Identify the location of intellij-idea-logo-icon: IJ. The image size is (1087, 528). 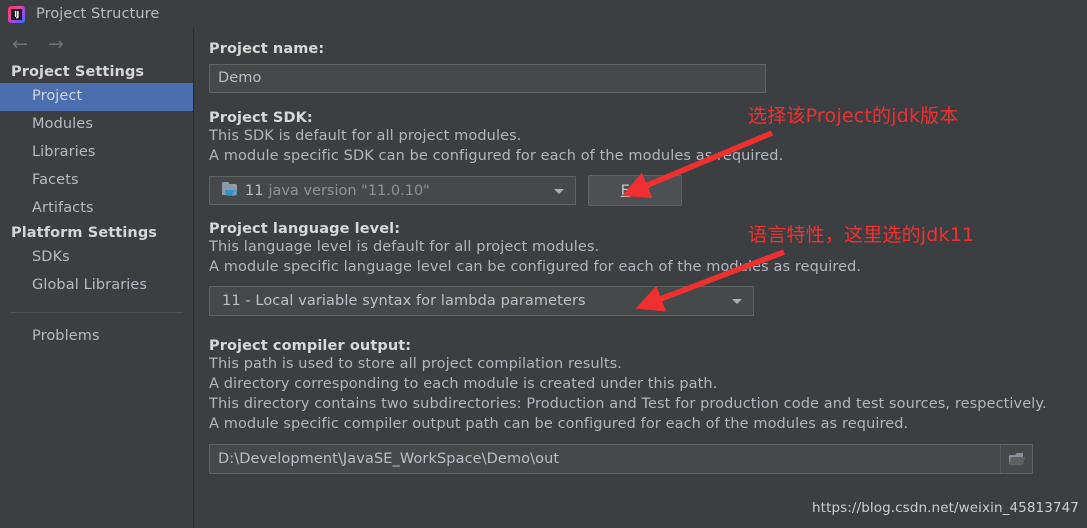
(16, 14).